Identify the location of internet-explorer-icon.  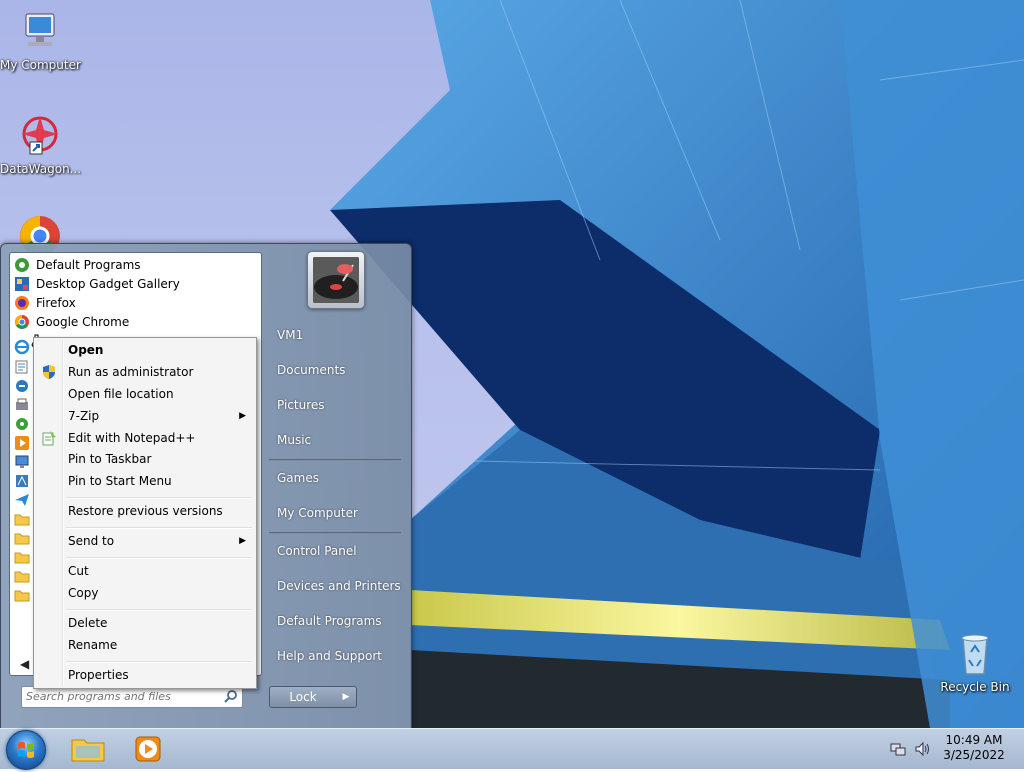
(22, 347).